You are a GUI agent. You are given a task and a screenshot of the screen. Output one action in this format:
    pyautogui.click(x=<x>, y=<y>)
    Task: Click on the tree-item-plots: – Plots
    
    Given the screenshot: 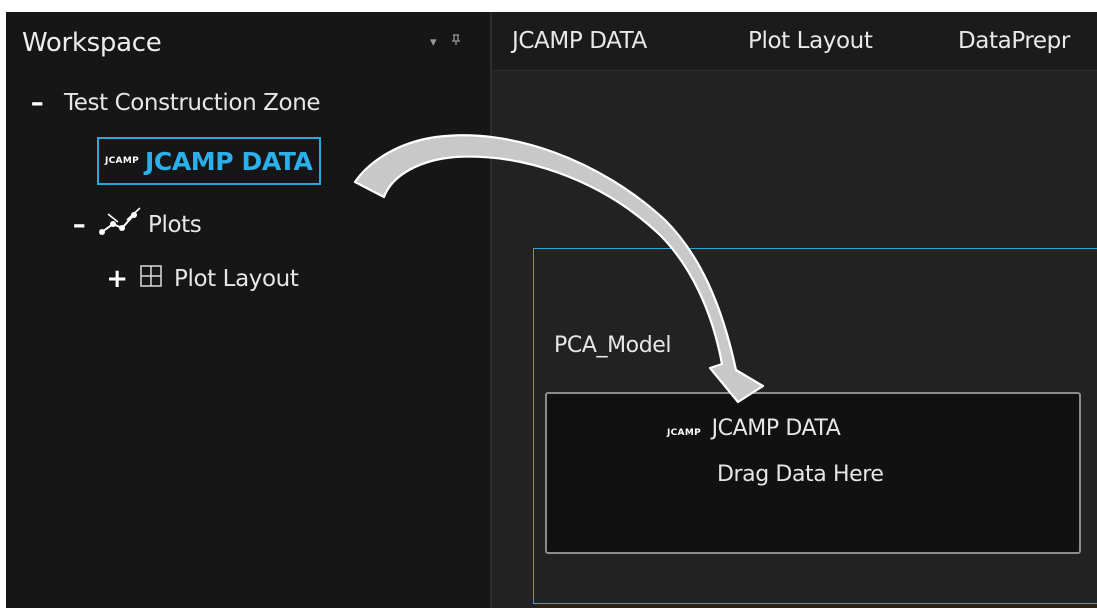 What is the action you would take?
    pyautogui.click(x=135, y=225)
    